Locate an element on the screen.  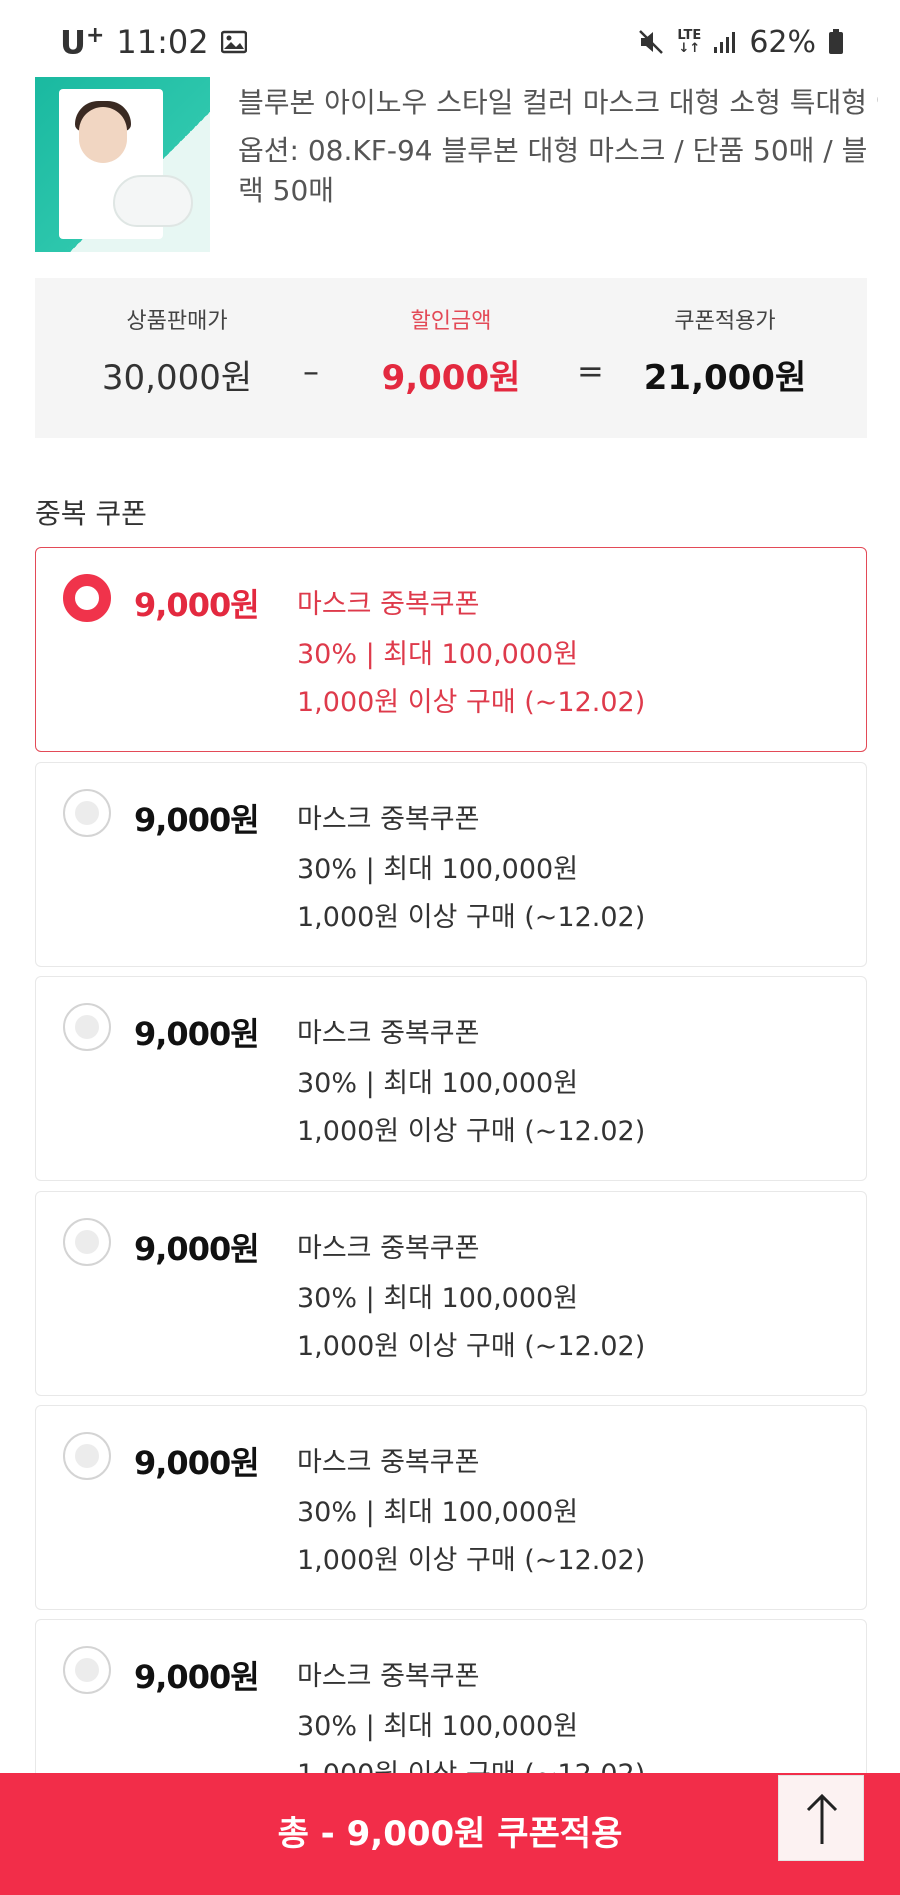
status-bar: U+ 11:02 LTE ↓↑ 62% is located at coordinates (450, 40).